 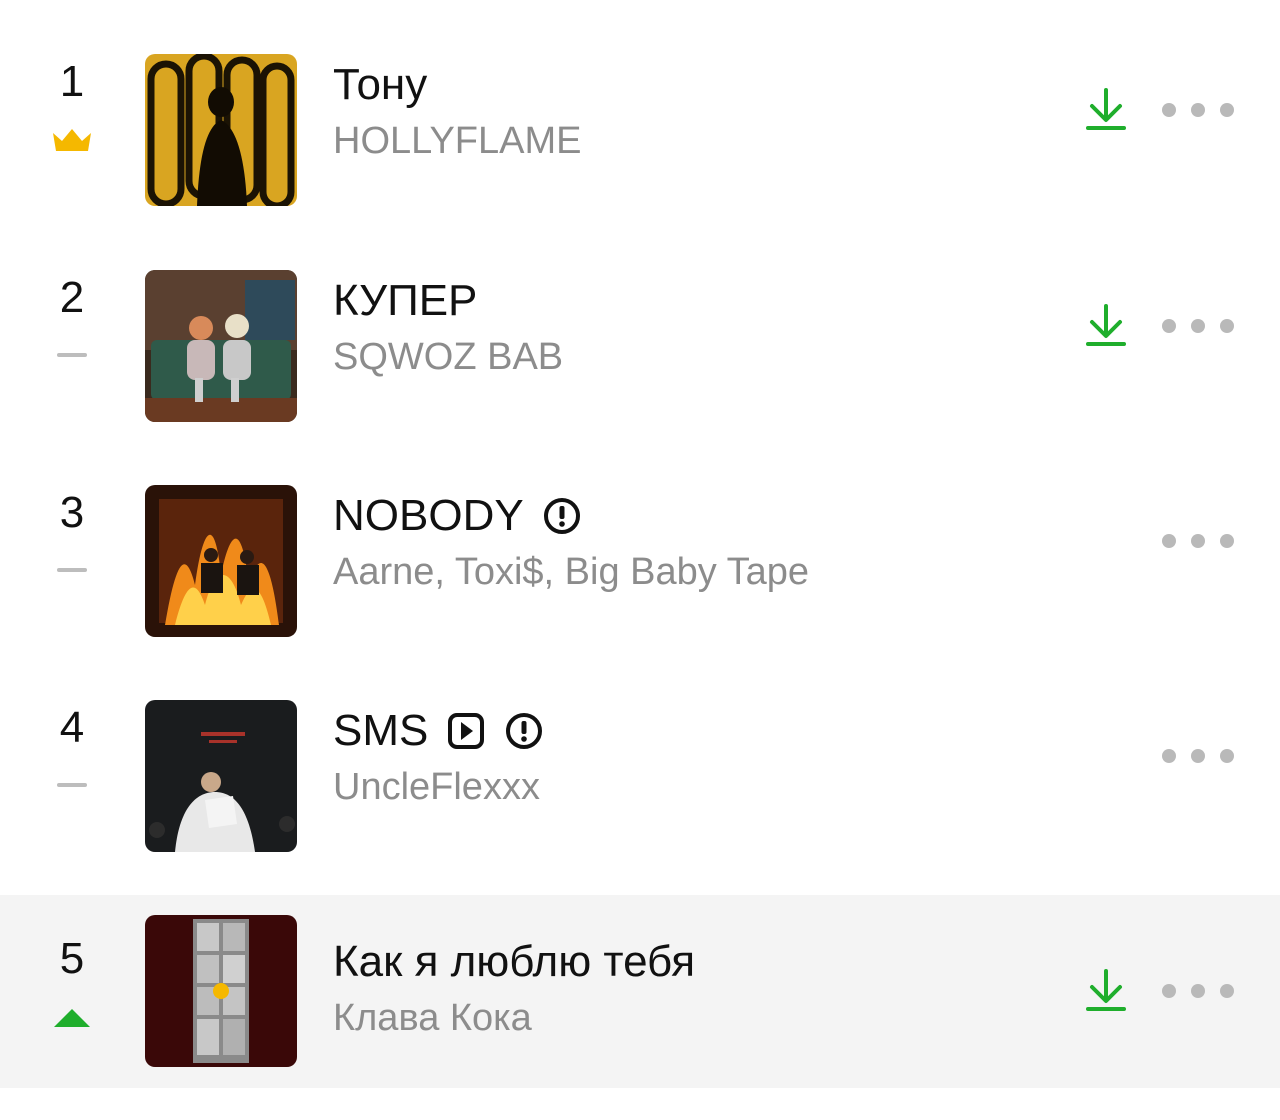 What do you see at coordinates (72, 512) in the screenshot?
I see `track-rank: 3` at bounding box center [72, 512].